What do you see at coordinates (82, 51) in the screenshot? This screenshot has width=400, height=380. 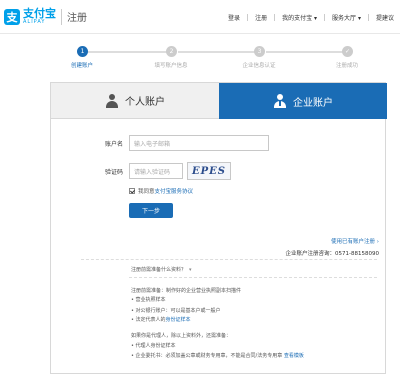 I see `step-1-dot: 1` at bounding box center [82, 51].